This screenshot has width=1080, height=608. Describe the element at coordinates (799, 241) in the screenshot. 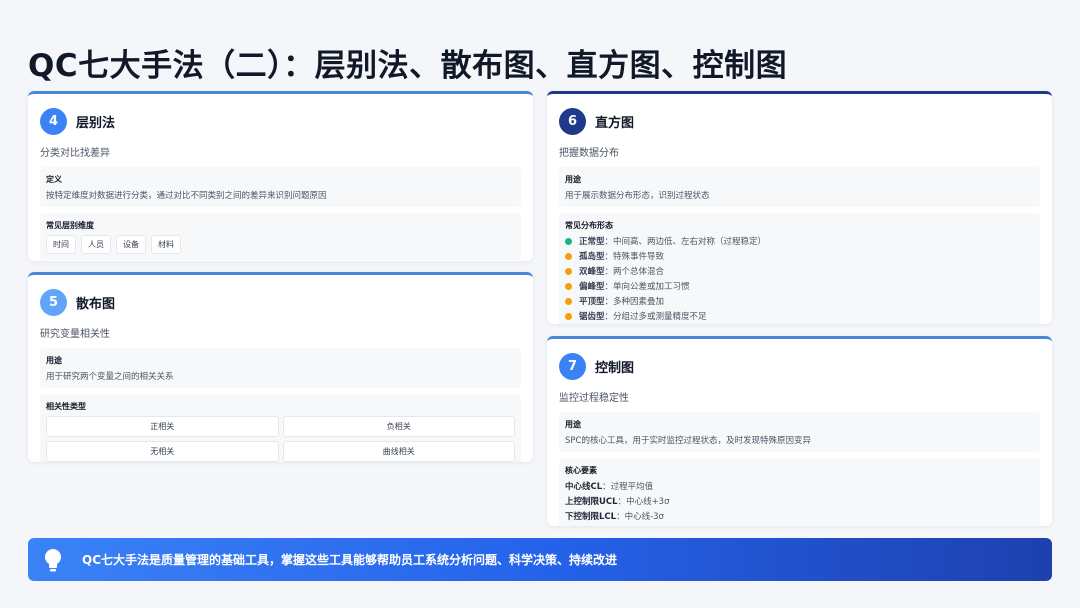

I see `distribution-item: 正常型 ：中间高、两边低、左右对称（过程稳定）` at that location.